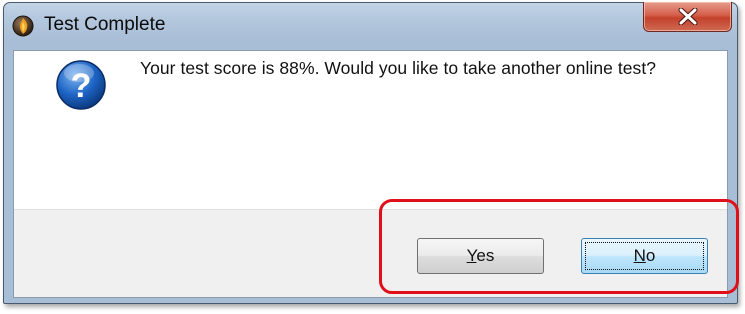 The width and height of the screenshot is (745, 314). Describe the element at coordinates (650, 255) in the screenshot. I see `no-label-rest: o` at that location.